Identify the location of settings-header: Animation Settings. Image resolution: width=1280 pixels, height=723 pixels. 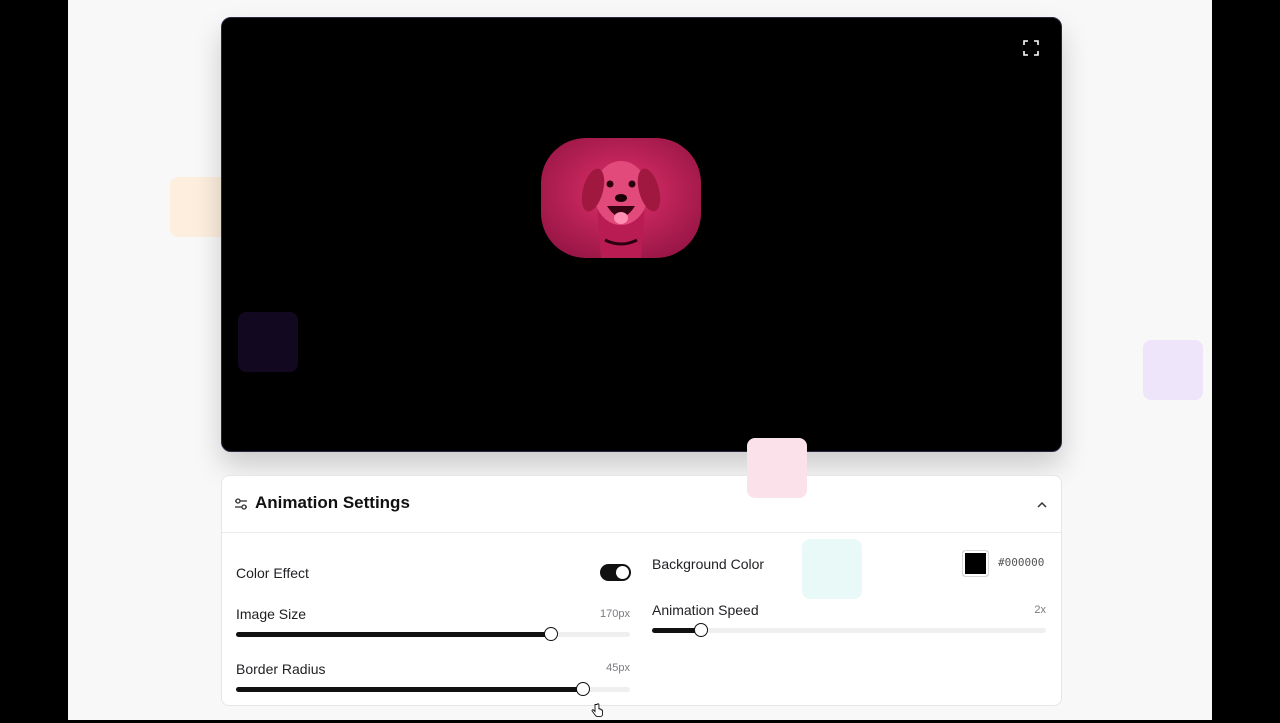
(641, 504).